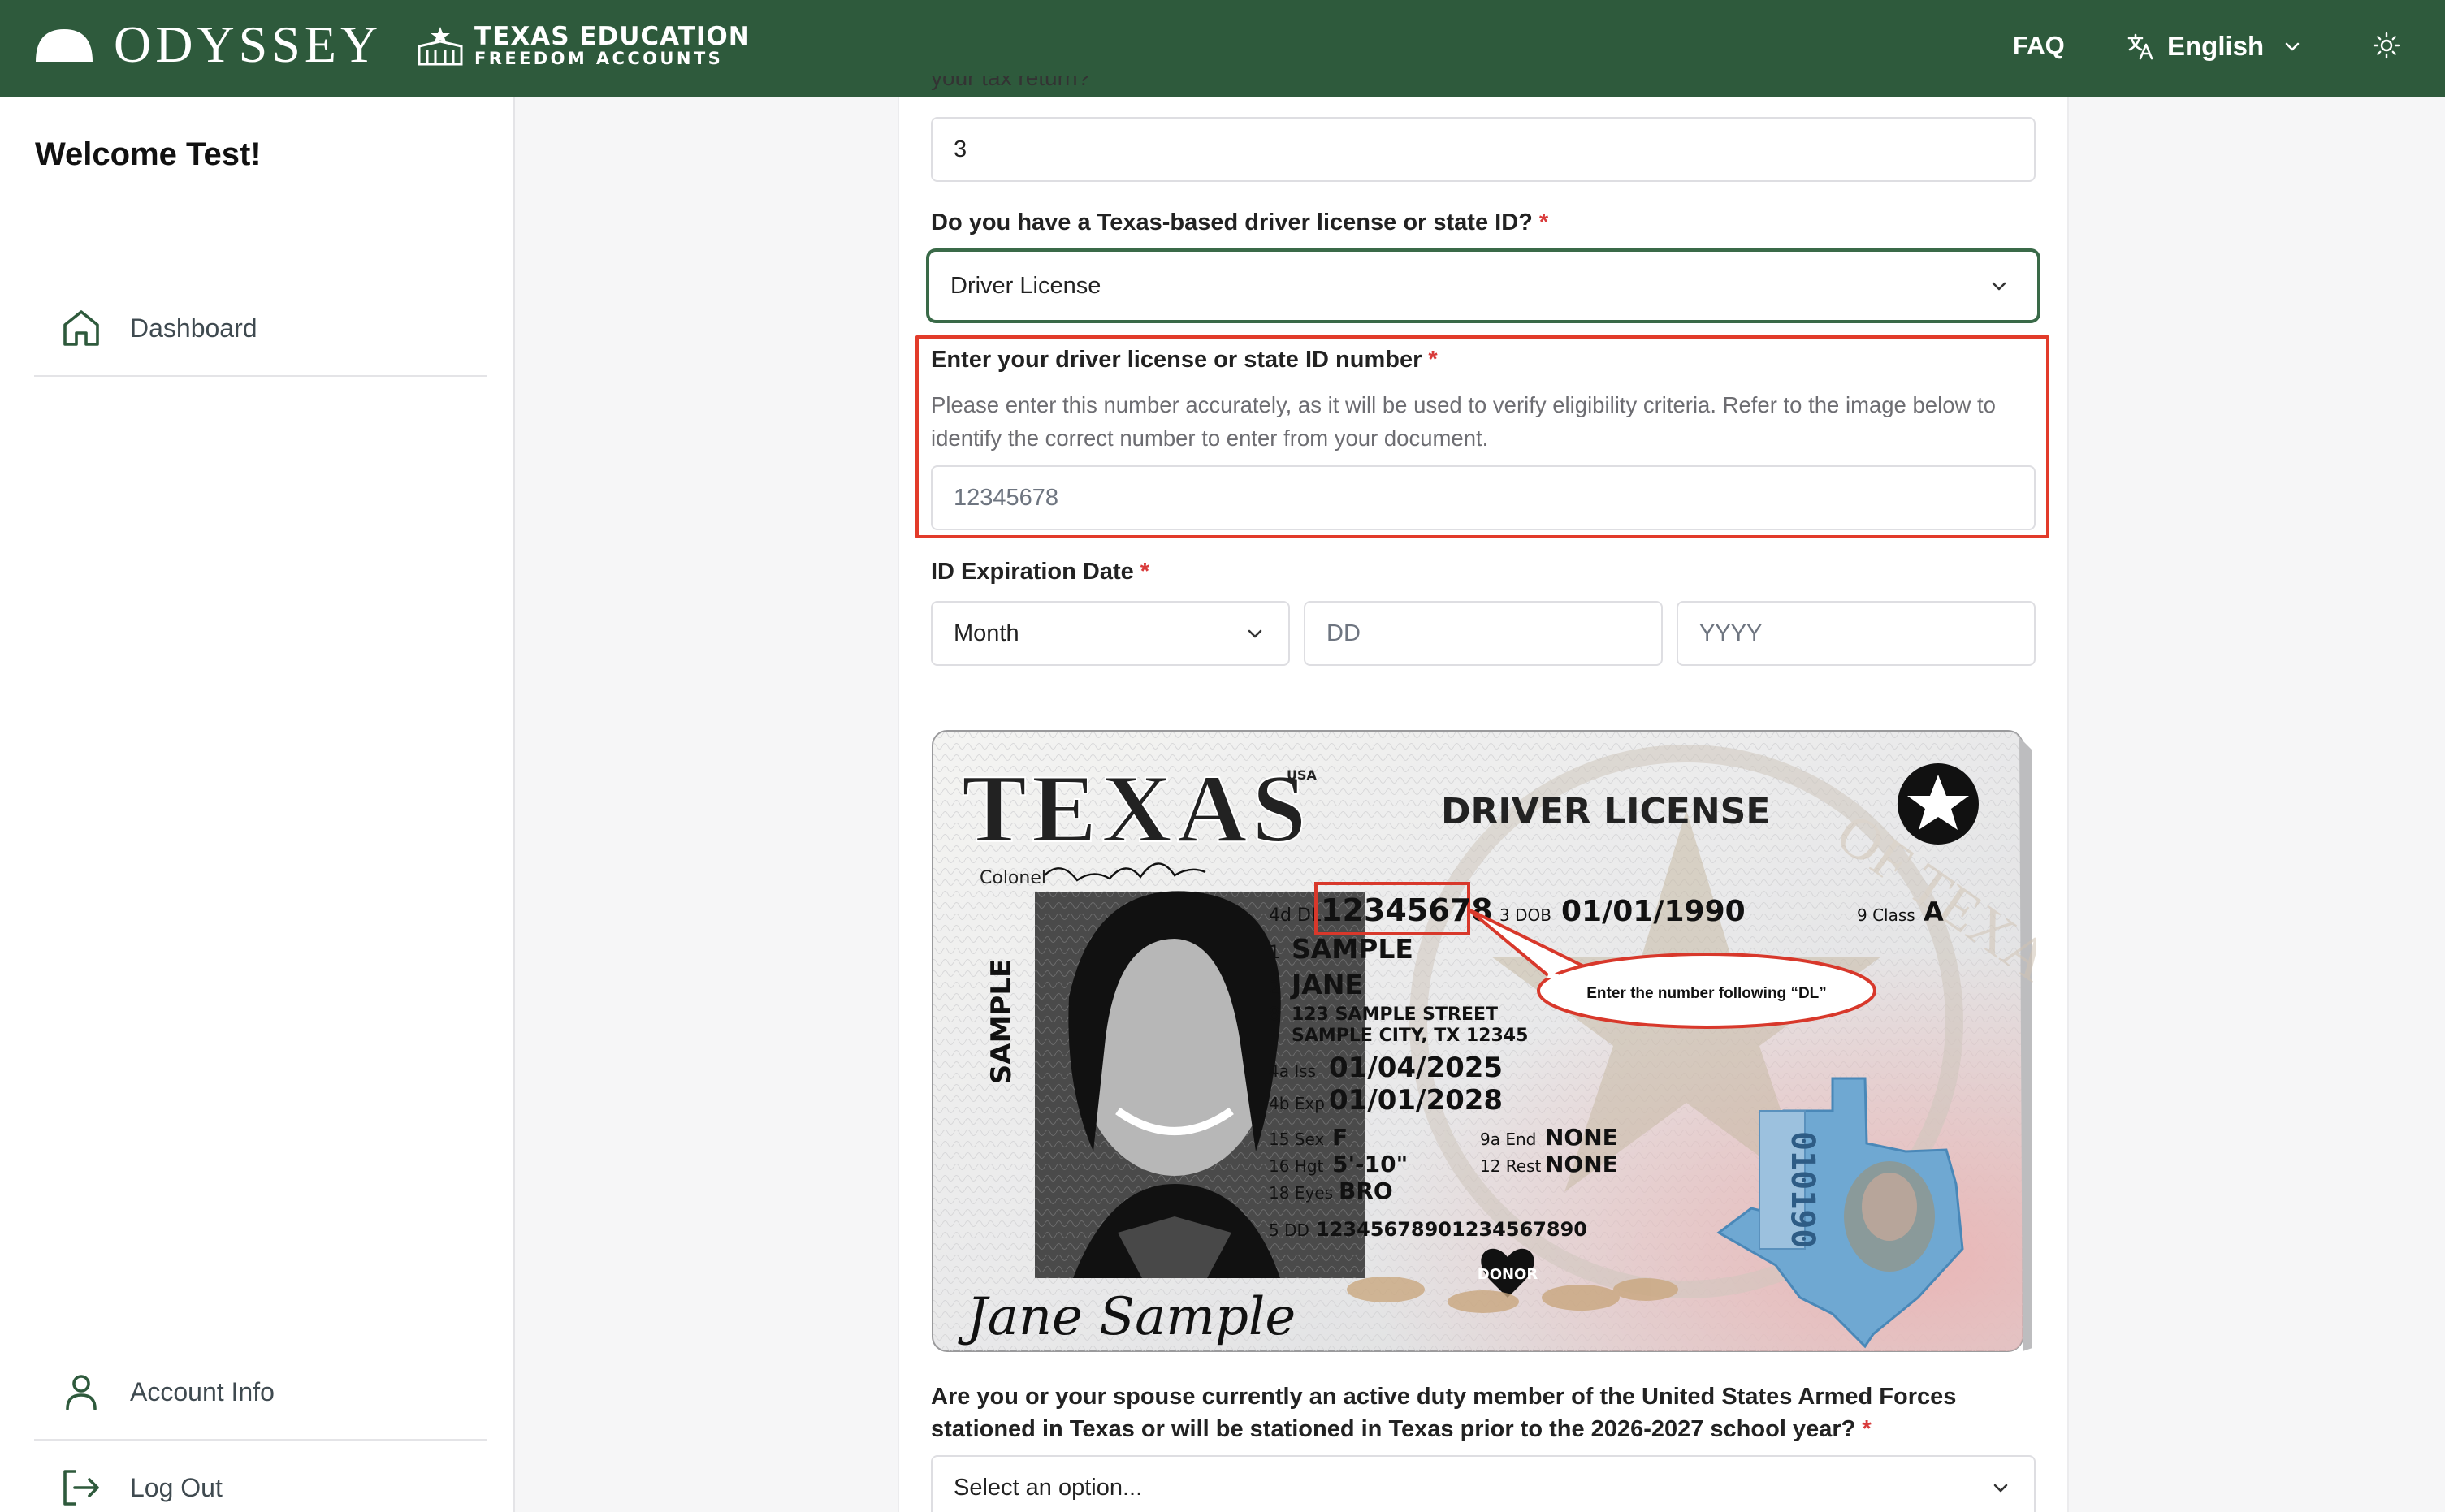 Image resolution: width=2445 pixels, height=1512 pixels. I want to click on license-ghost-dob: 010190, so click(1803, 1190).